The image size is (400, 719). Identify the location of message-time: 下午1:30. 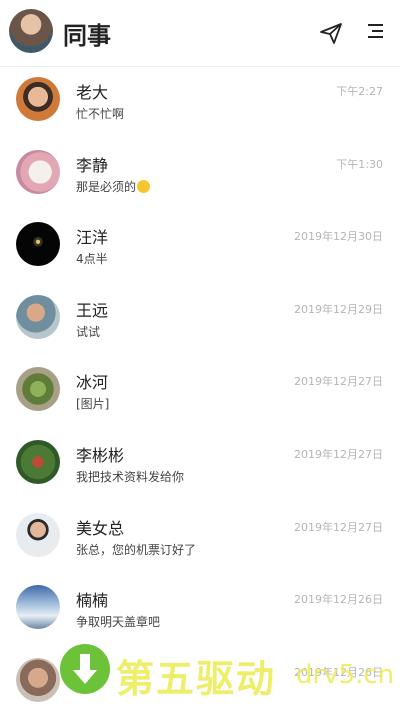
(359, 164).